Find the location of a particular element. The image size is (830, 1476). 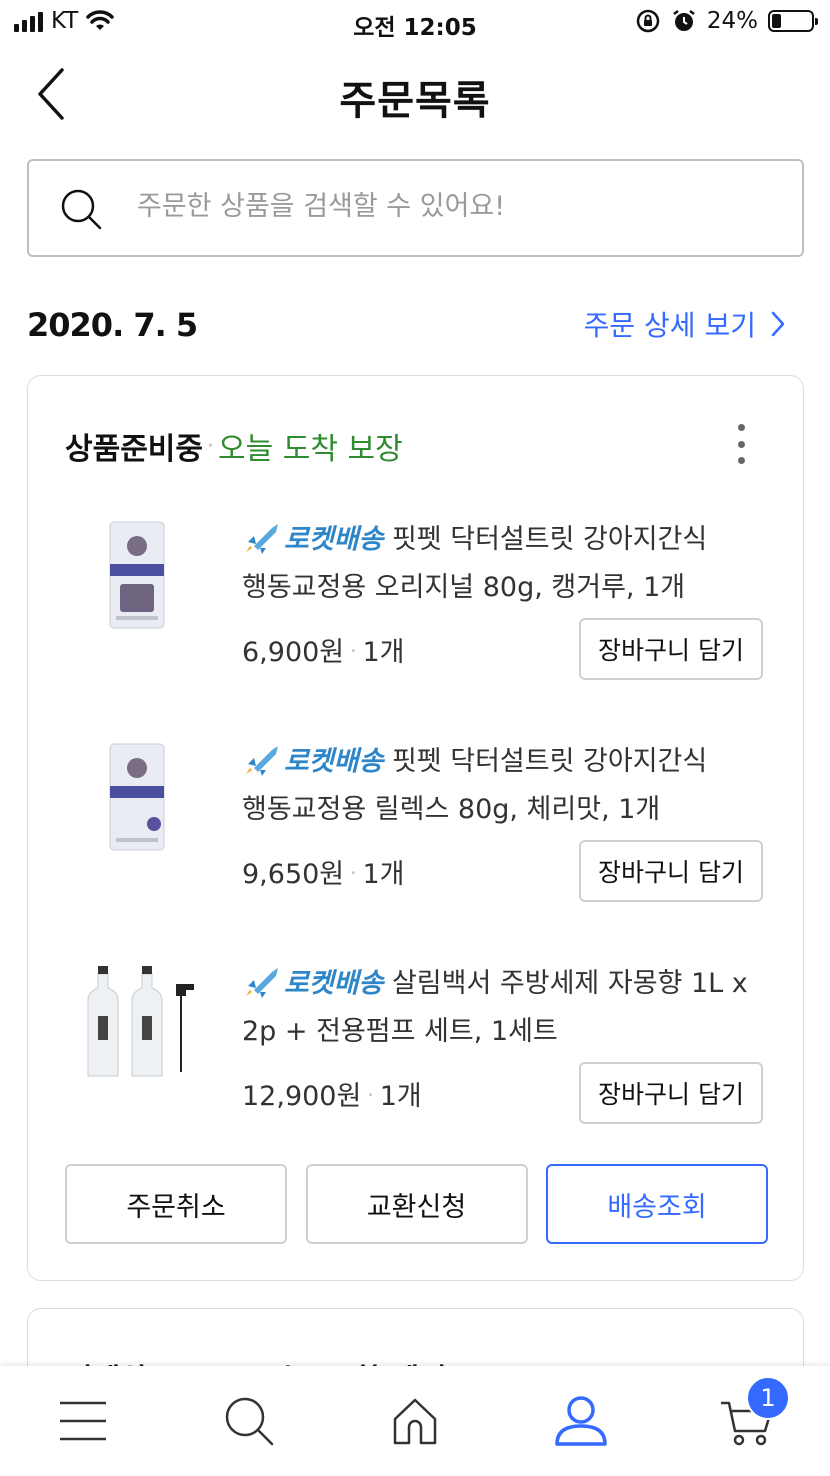

chevron-right-icon is located at coordinates (778, 324).